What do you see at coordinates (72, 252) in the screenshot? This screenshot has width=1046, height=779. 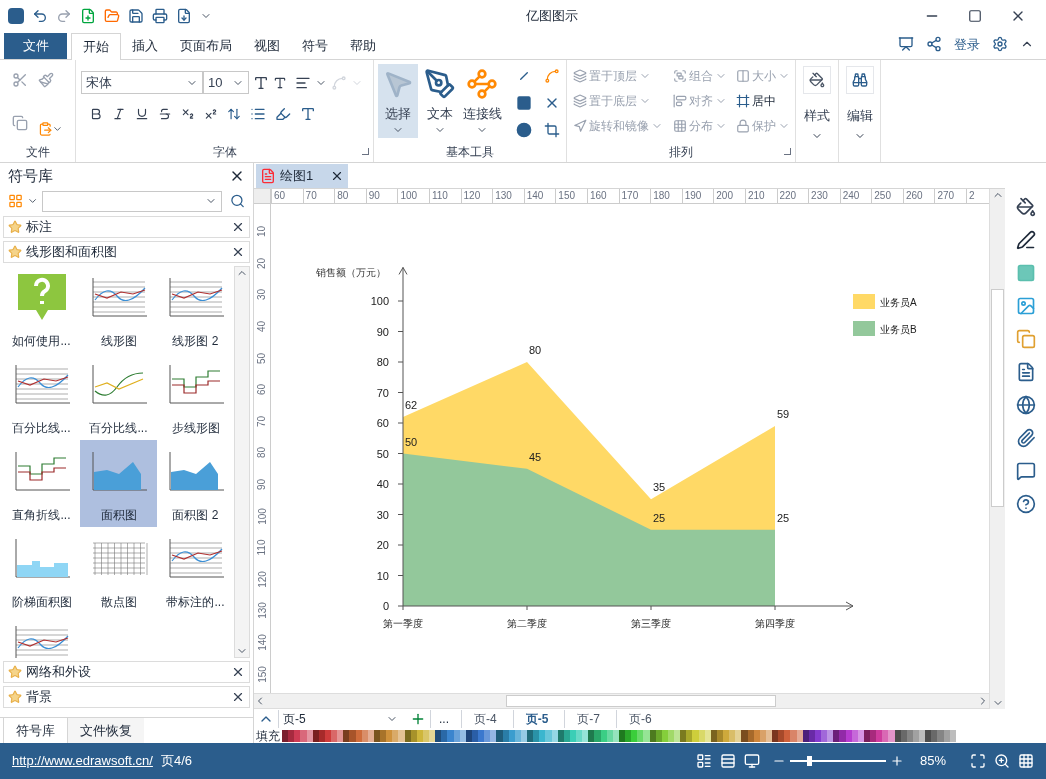 I see `section-label: 线形图和面积图` at bounding box center [72, 252].